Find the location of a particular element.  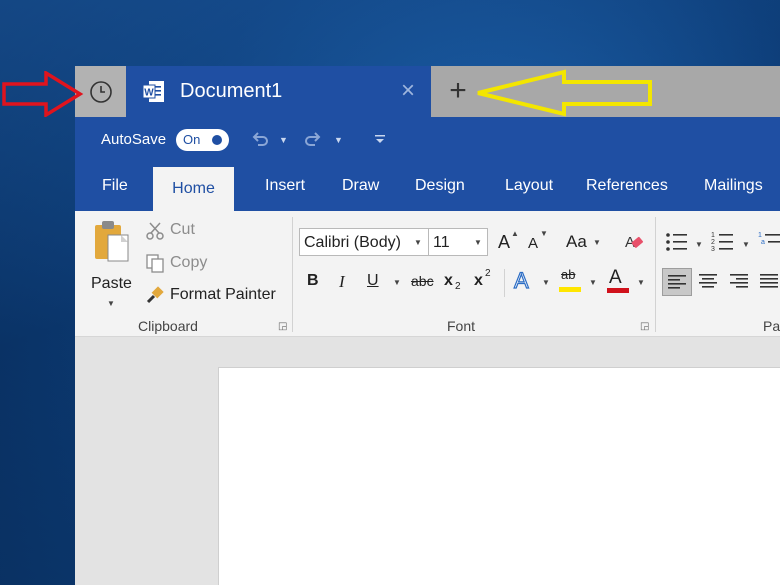

document-tab-title: Document1 is located at coordinates (231, 91).